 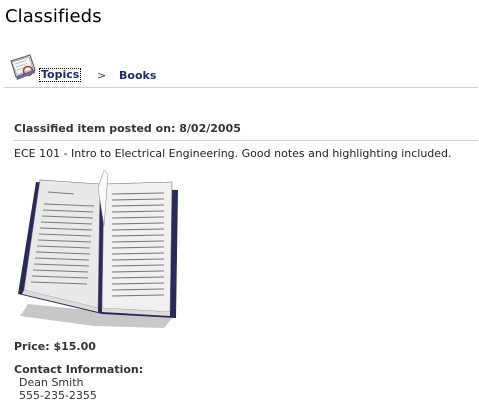 What do you see at coordinates (98, 248) in the screenshot?
I see `open-book-image` at bounding box center [98, 248].